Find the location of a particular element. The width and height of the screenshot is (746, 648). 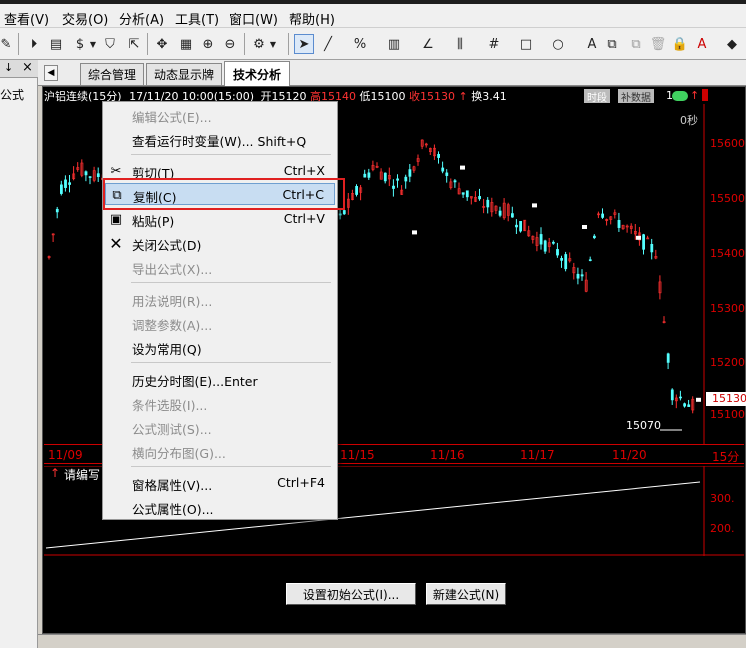

menu-help: 帮助(H) is located at coordinates (312, 18).